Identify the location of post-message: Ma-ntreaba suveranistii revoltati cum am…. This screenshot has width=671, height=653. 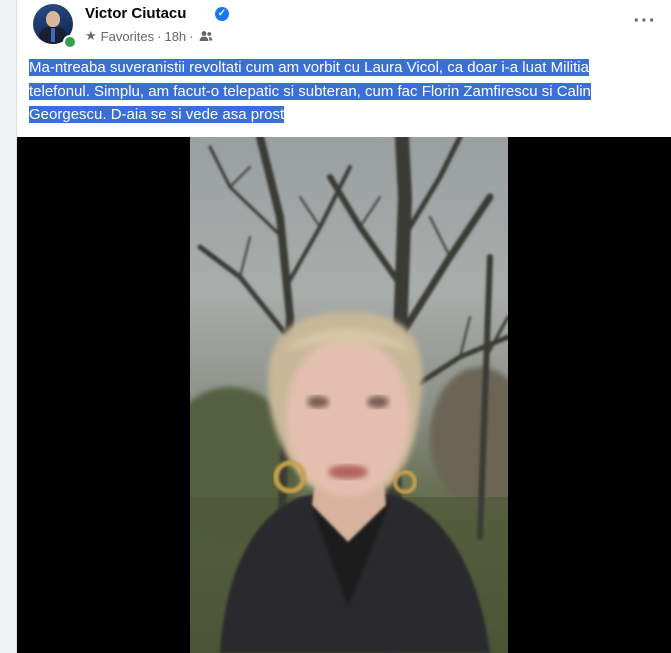
(339, 91).